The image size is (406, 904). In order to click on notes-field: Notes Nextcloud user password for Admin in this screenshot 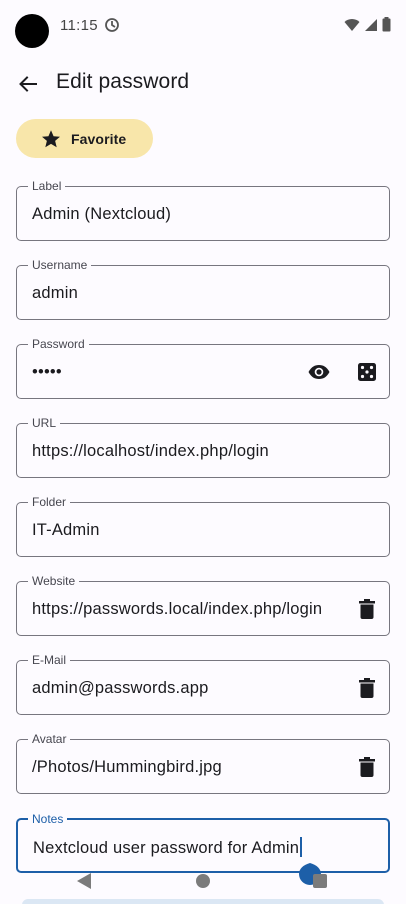, I will do `click(203, 848)`.